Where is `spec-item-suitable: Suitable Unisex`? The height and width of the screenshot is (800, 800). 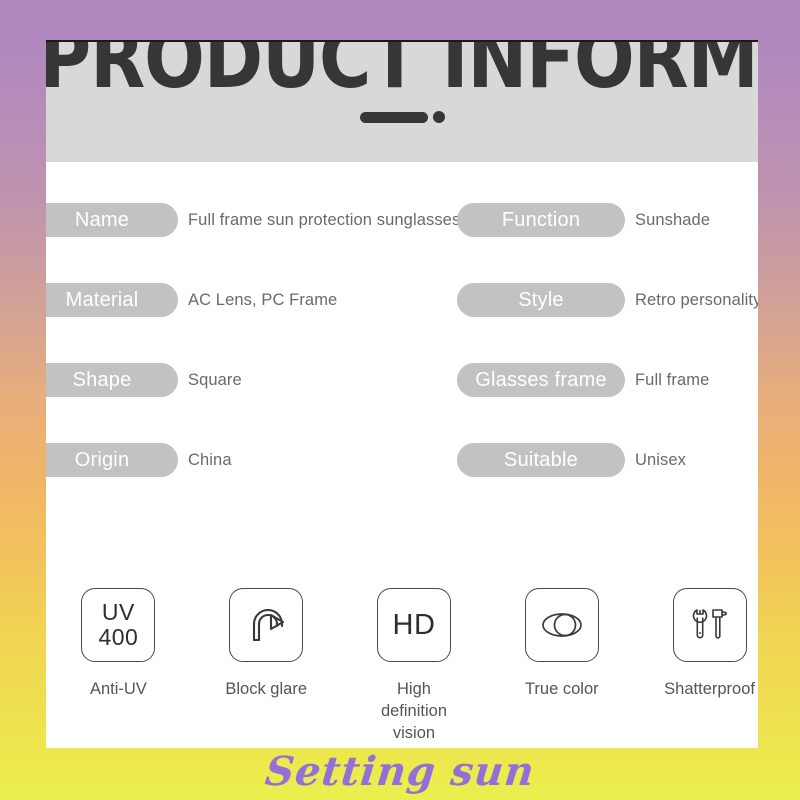 spec-item-suitable: Suitable Unisex is located at coordinates (571, 460).